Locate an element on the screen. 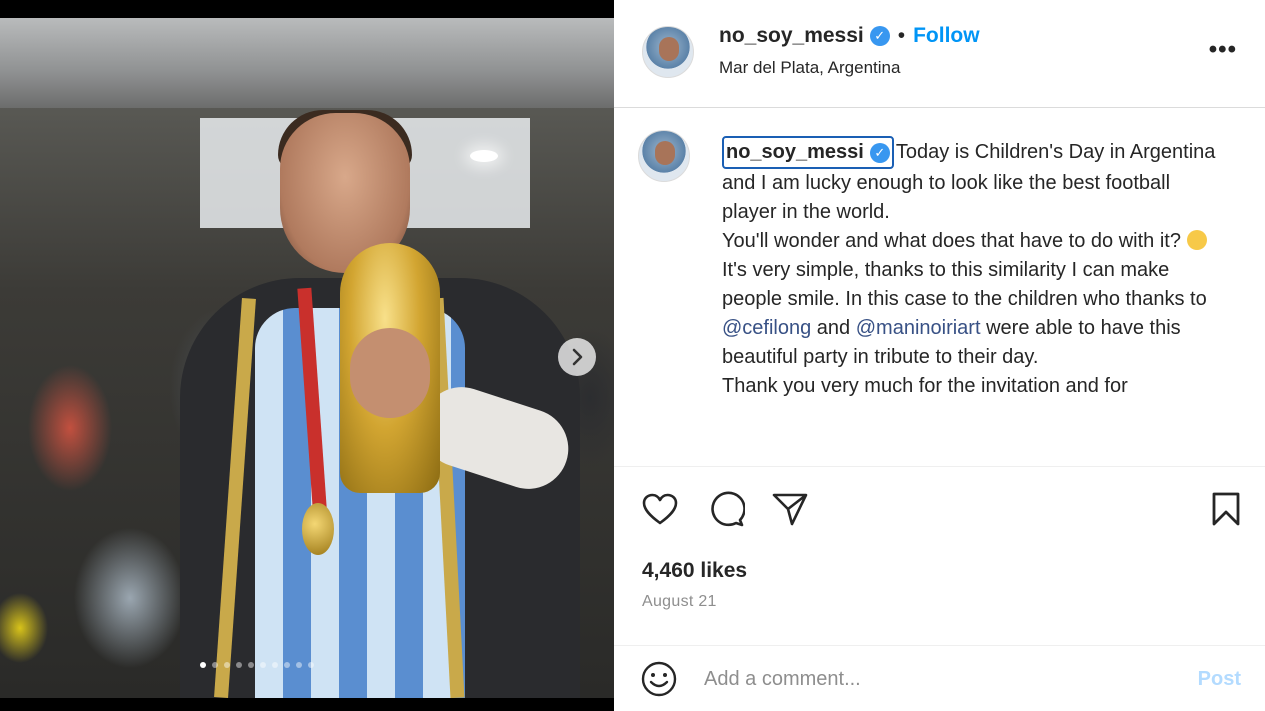 This screenshot has width=1265, height=711. post-date: August 21 is located at coordinates (679, 601).